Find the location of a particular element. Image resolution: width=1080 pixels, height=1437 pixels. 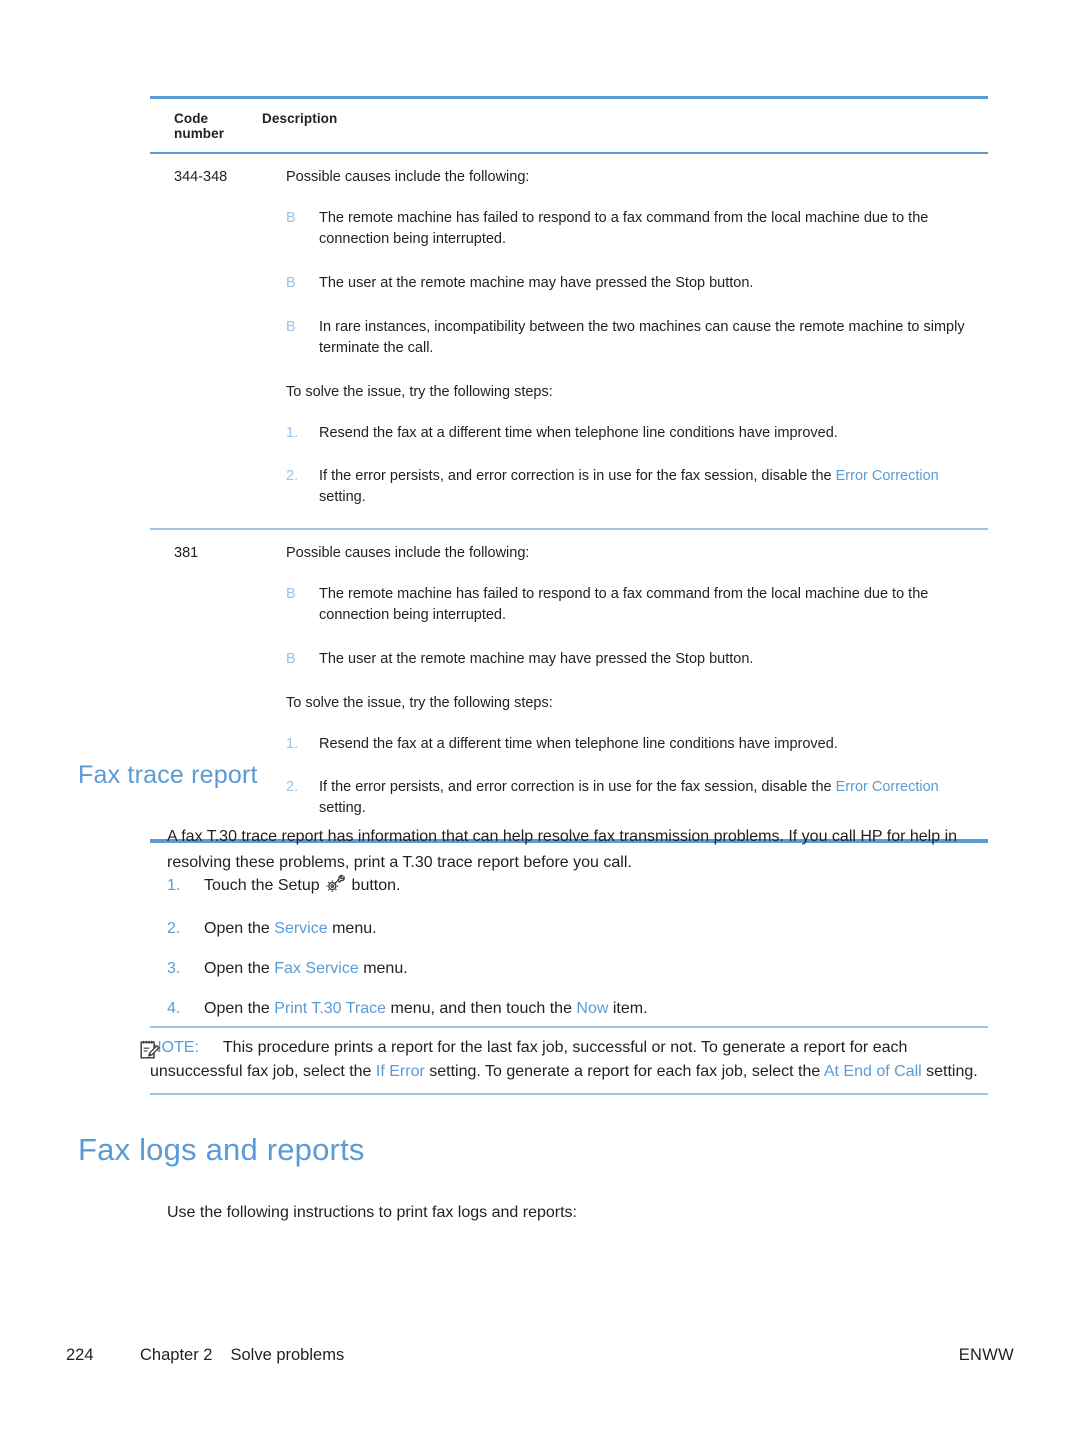

column-header-code-number: Code number is located at coordinates (199, 126).